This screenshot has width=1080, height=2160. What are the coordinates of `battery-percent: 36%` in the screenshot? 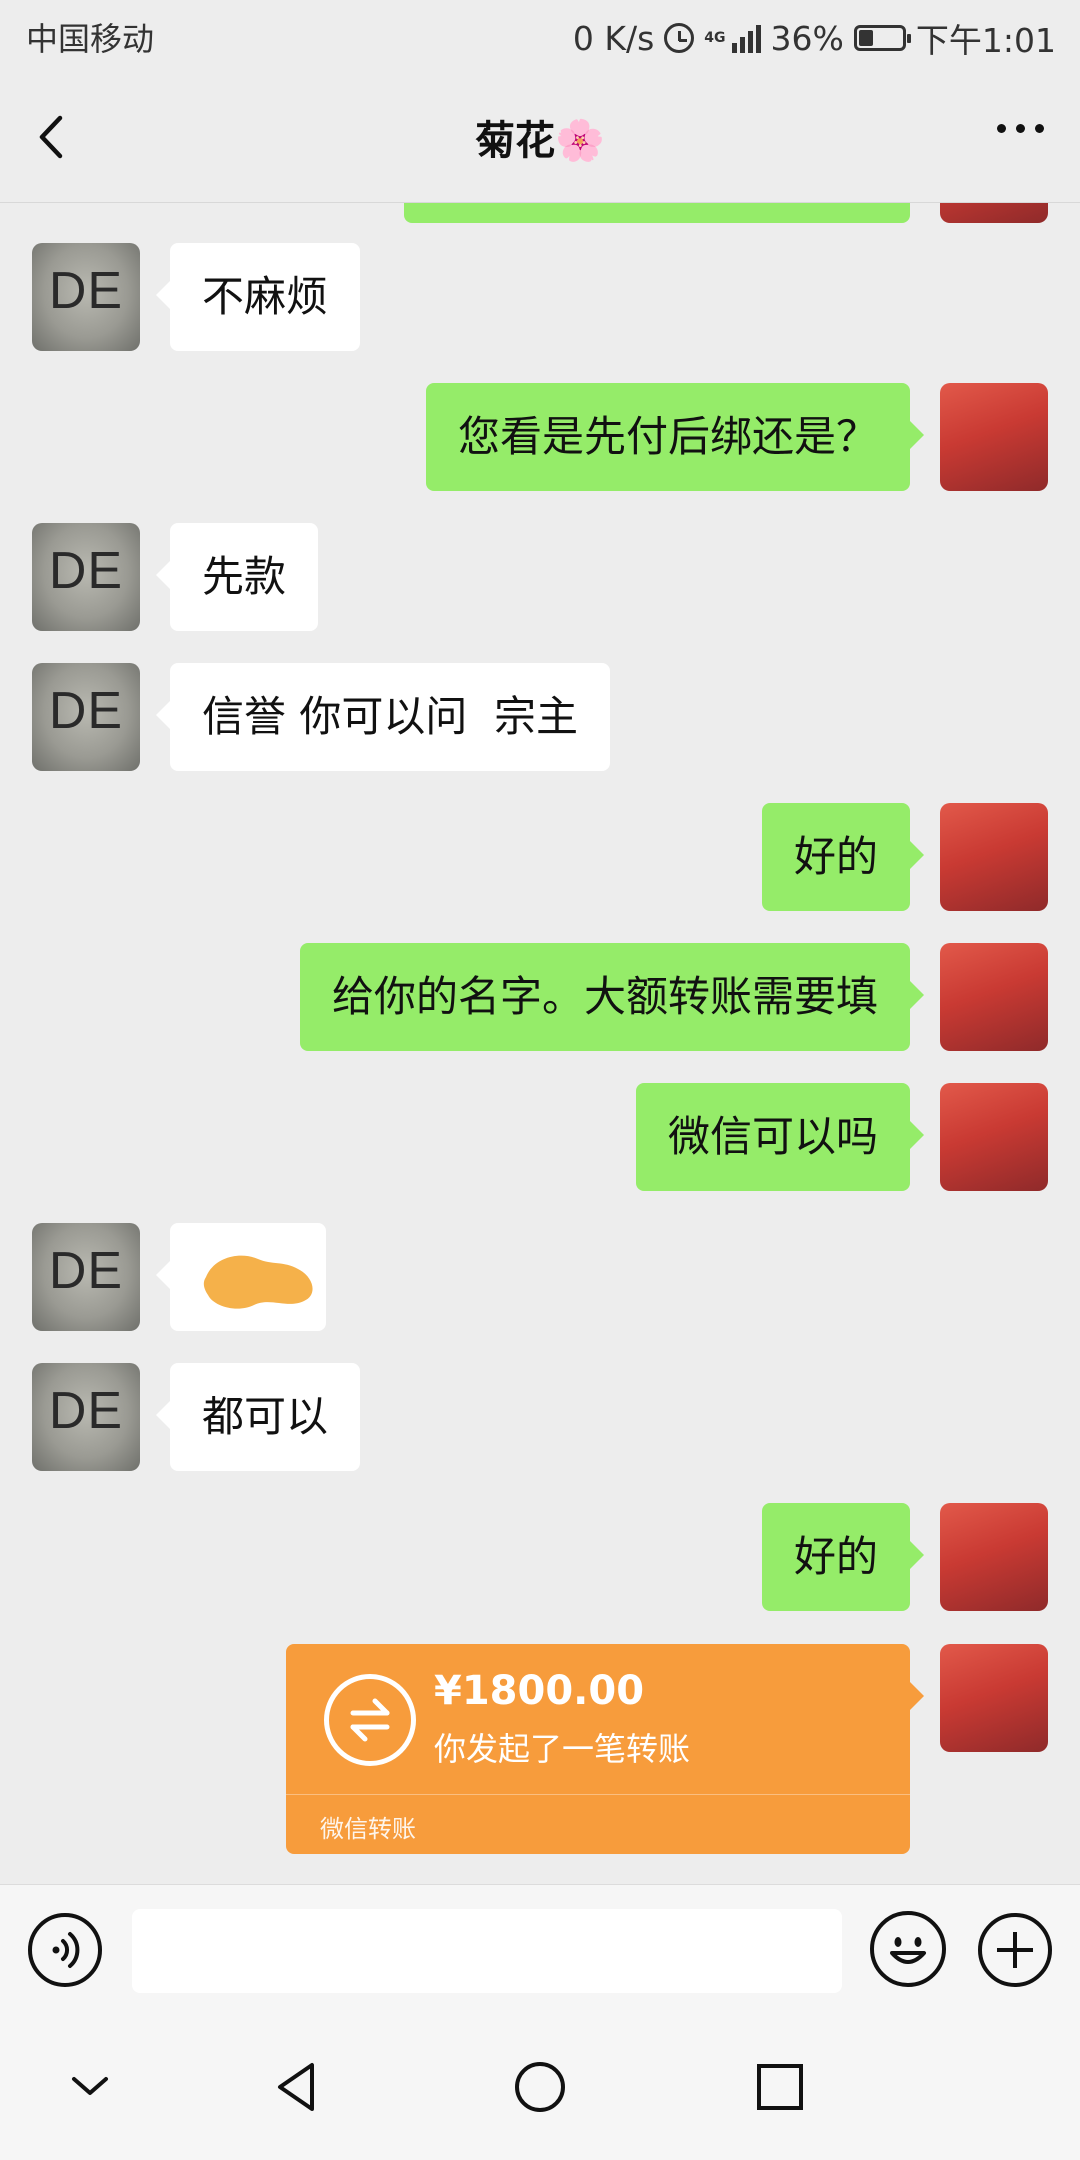 It's located at (807, 38).